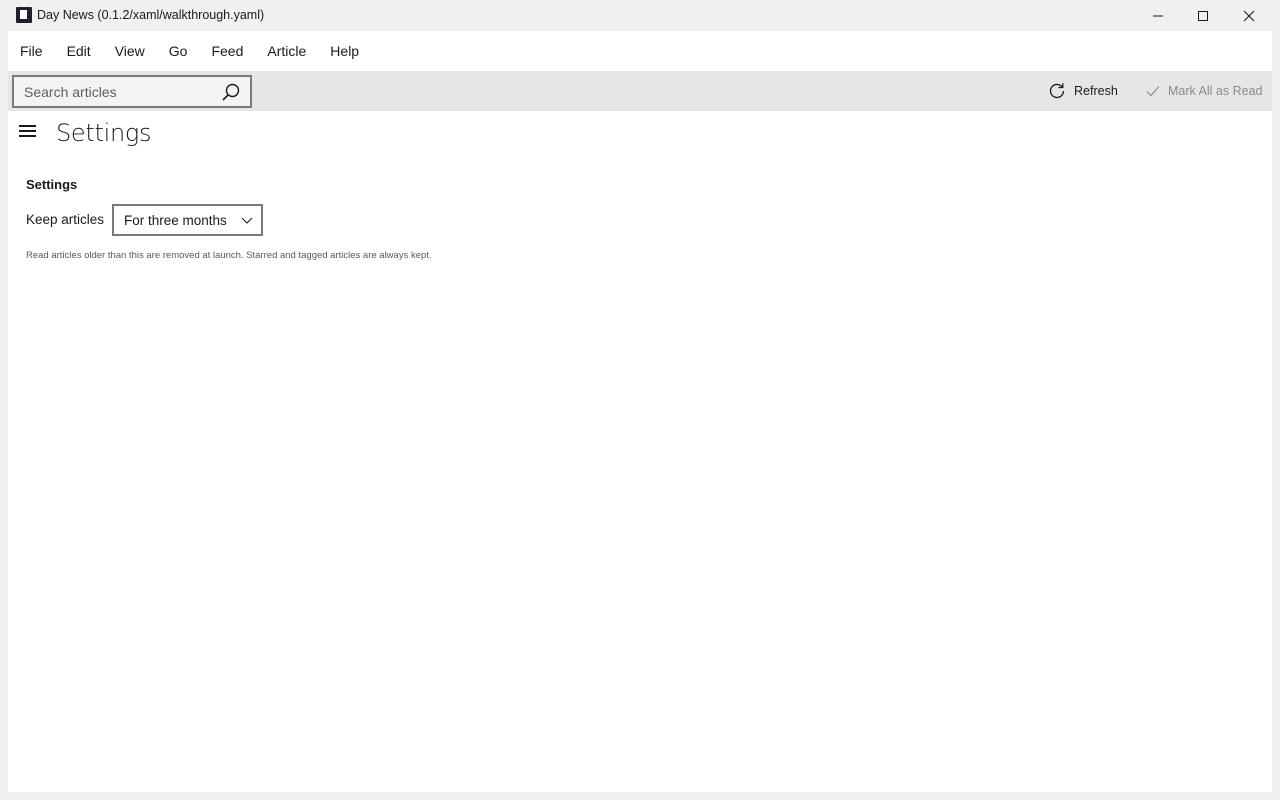 Image resolution: width=1280 pixels, height=800 pixels. What do you see at coordinates (286, 51) in the screenshot?
I see `menu-article: Article` at bounding box center [286, 51].